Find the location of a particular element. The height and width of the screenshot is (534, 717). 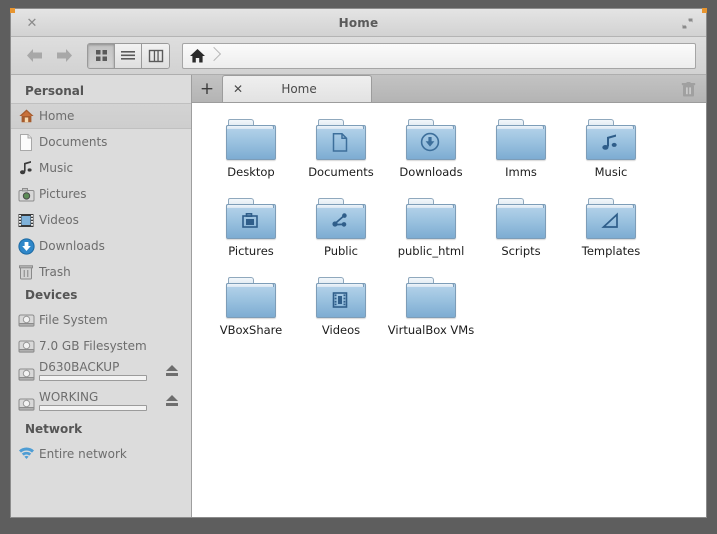

ruler-icon is located at coordinates (610, 221).